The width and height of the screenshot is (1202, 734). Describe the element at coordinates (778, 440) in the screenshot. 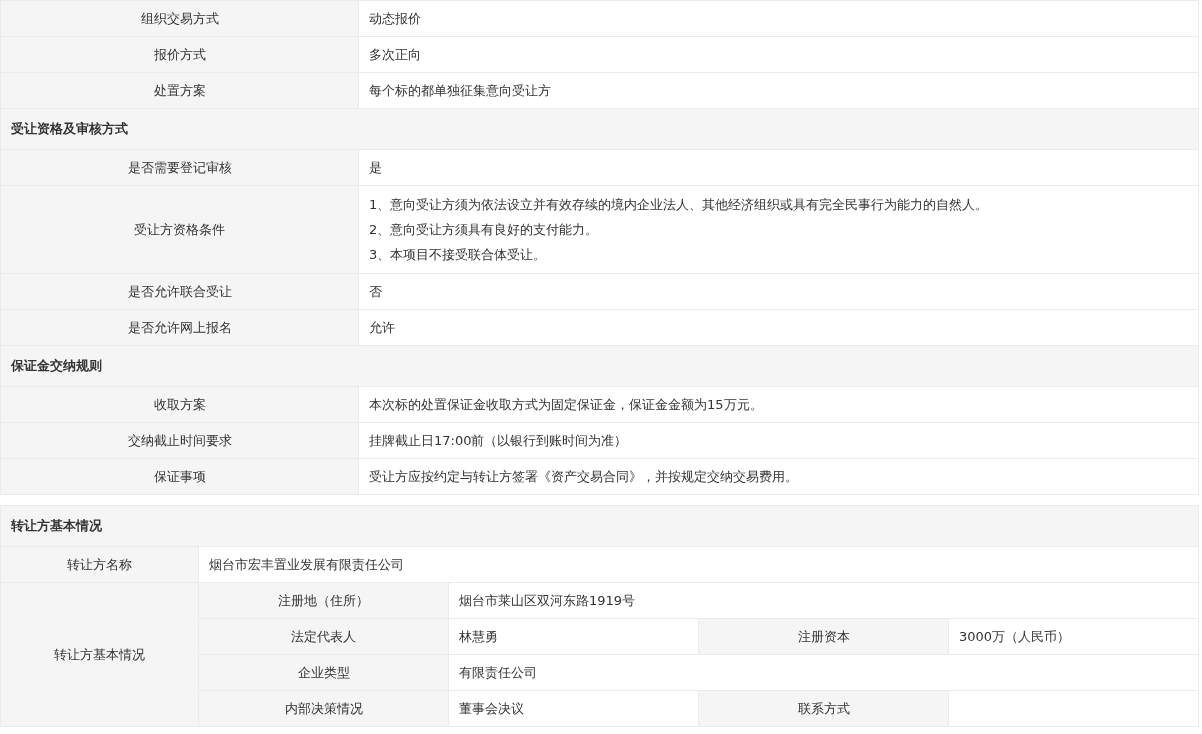

I see `field-value: 挂牌截止日17:00前（以银行到账时间为准）` at that location.